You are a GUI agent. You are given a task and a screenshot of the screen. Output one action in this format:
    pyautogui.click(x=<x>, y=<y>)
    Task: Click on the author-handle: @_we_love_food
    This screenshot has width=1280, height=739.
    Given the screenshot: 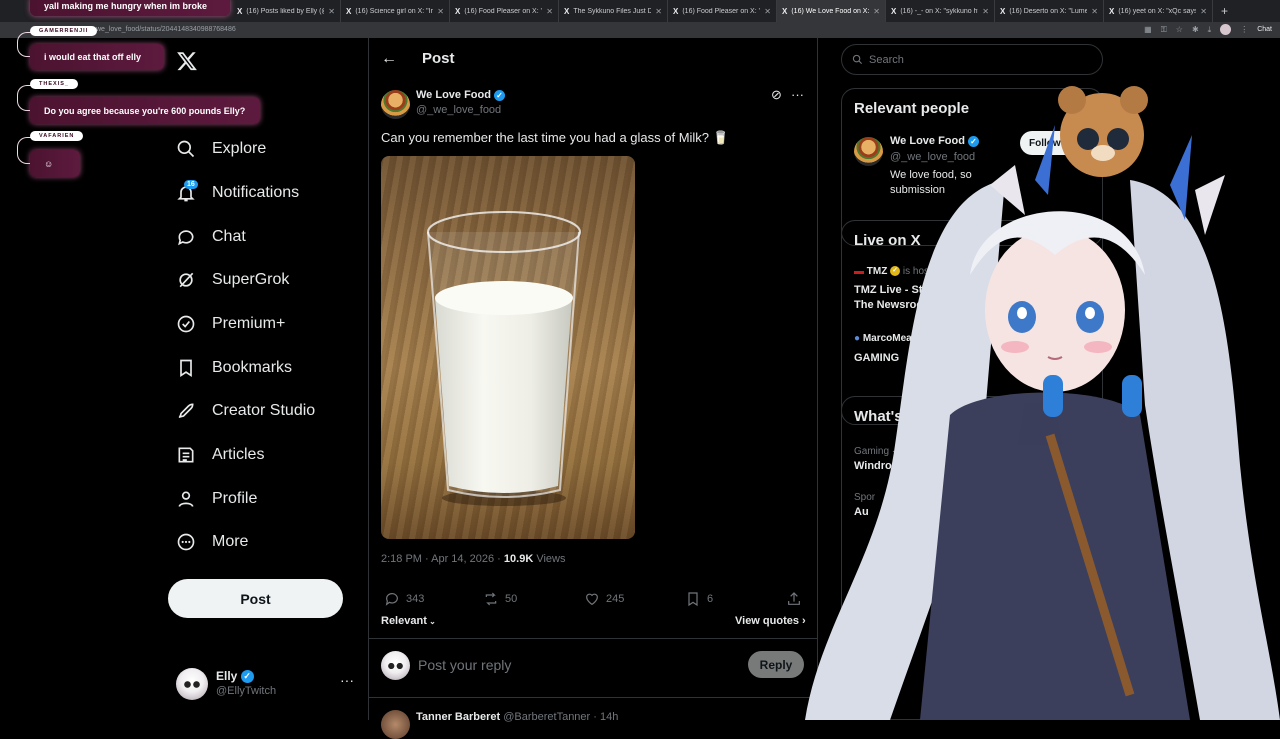 What is the action you would take?
    pyautogui.click(x=458, y=110)
    